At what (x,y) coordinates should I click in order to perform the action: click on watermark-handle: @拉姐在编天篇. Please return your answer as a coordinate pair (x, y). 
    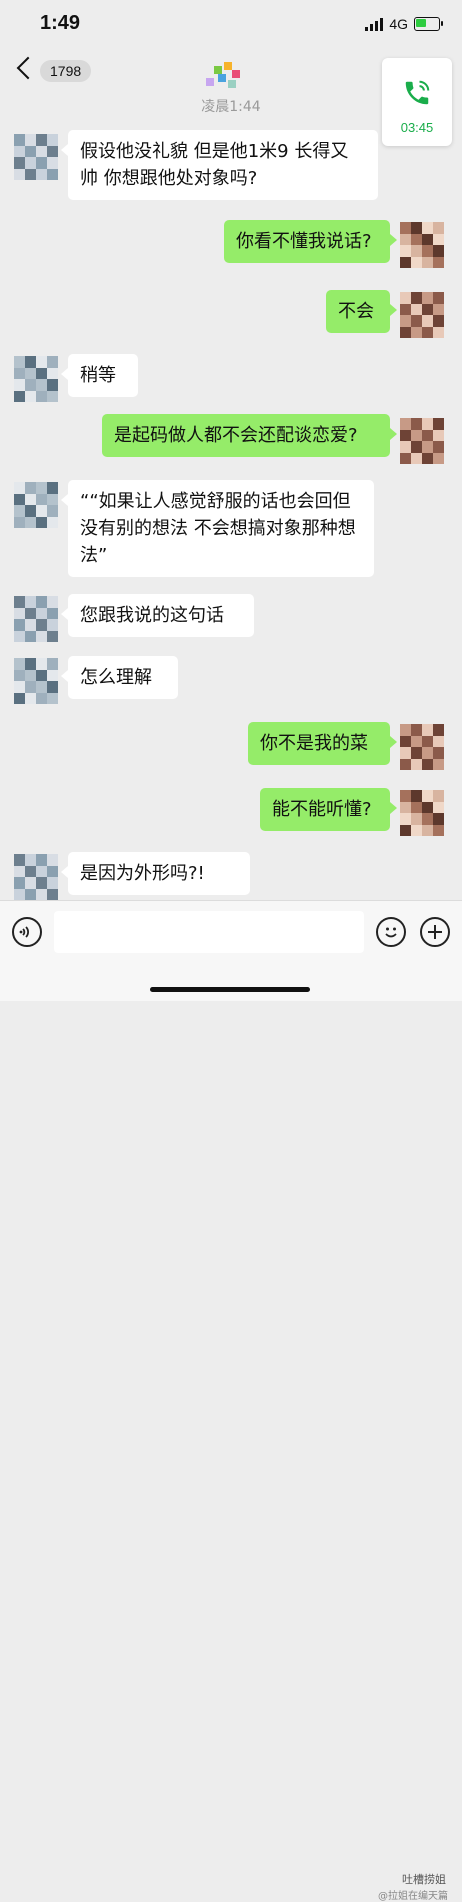
    Looking at the image, I should click on (413, 1896).